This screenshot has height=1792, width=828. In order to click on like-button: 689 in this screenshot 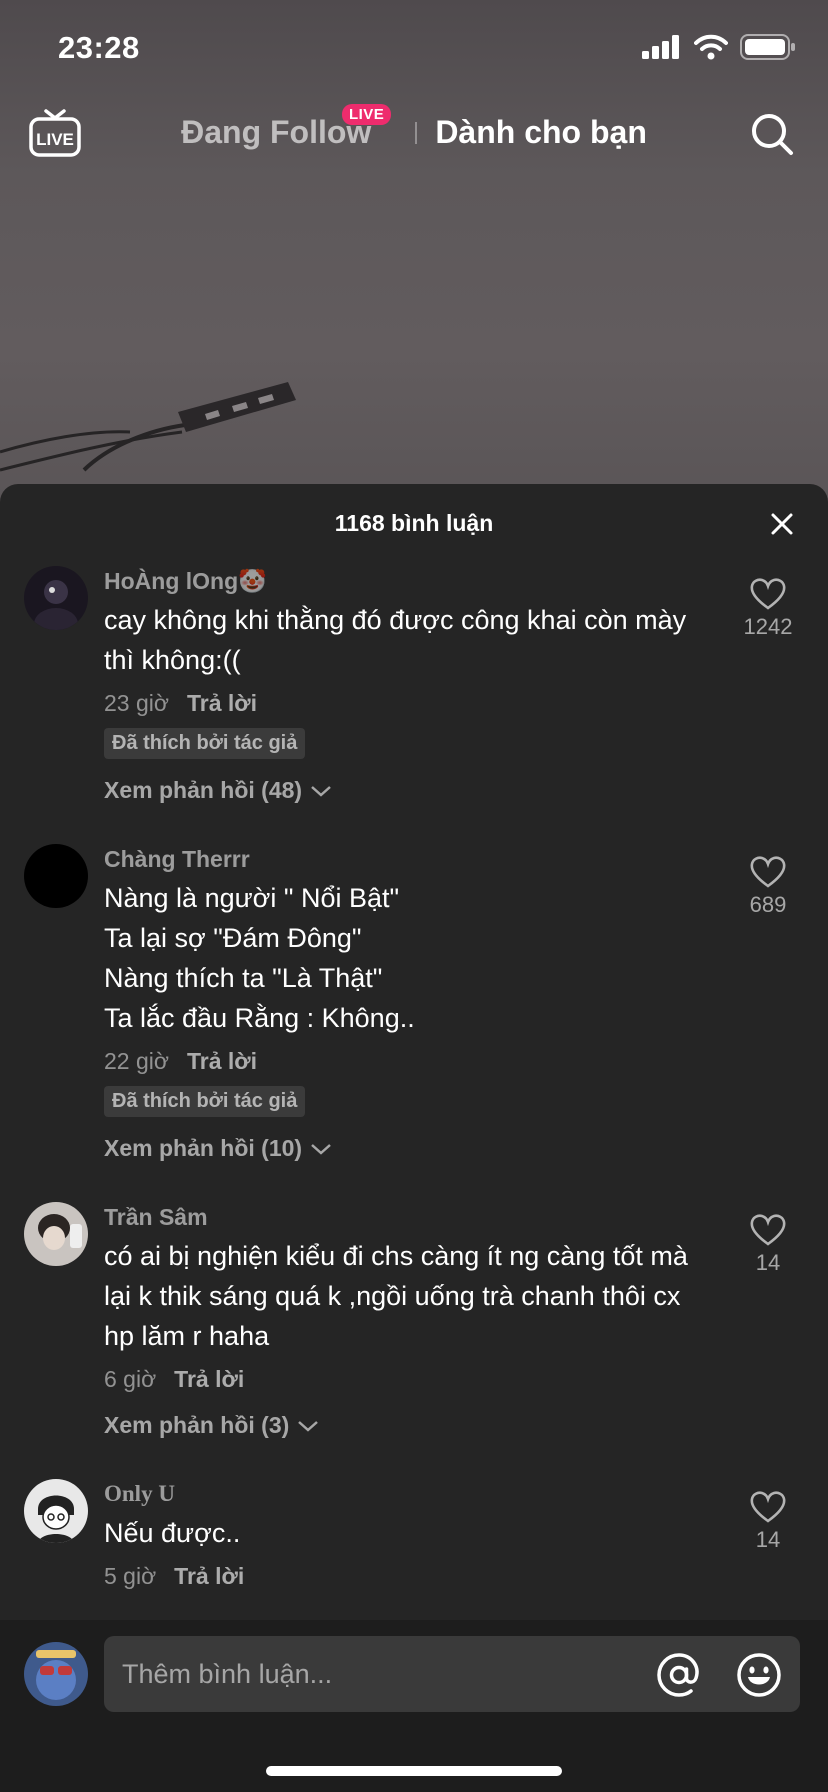, I will do `click(768, 887)`.